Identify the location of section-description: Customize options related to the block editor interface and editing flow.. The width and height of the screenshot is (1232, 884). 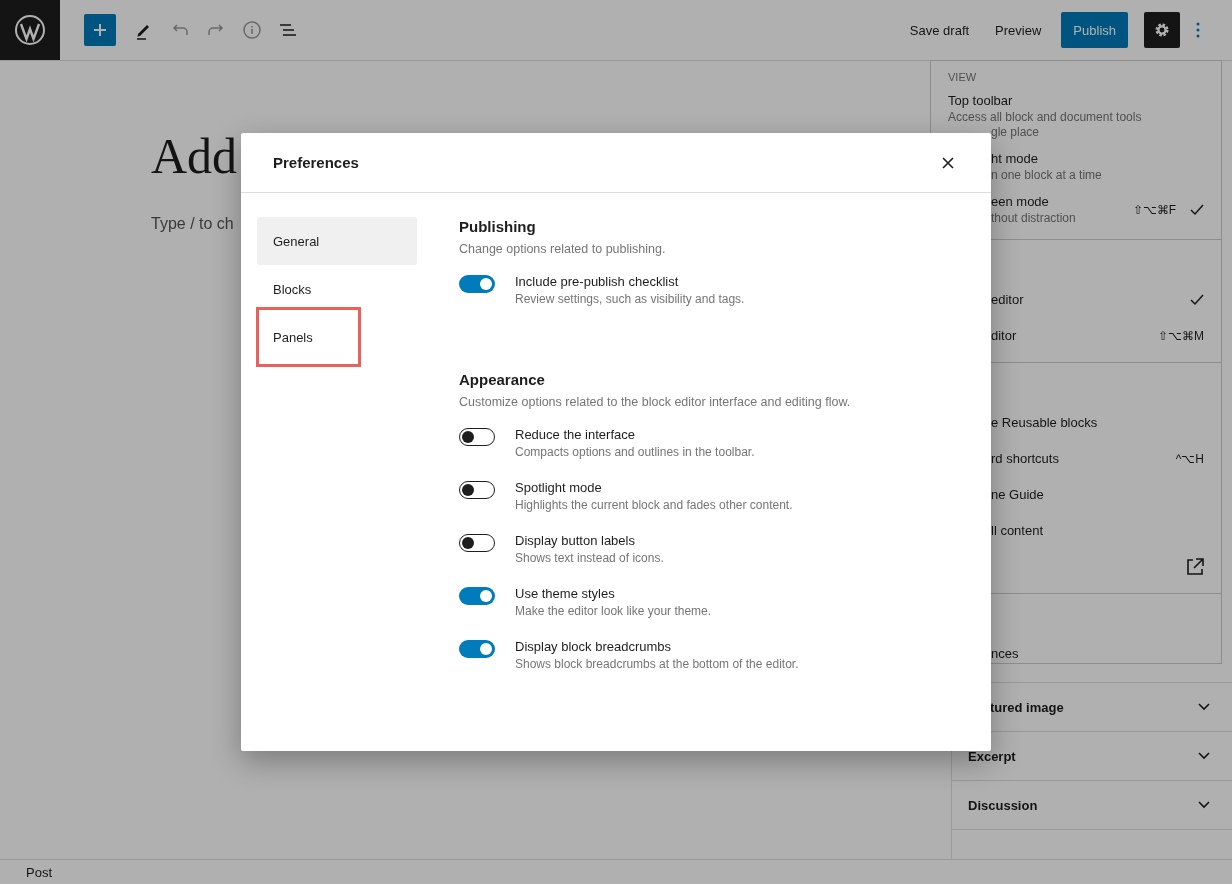
(655, 402).